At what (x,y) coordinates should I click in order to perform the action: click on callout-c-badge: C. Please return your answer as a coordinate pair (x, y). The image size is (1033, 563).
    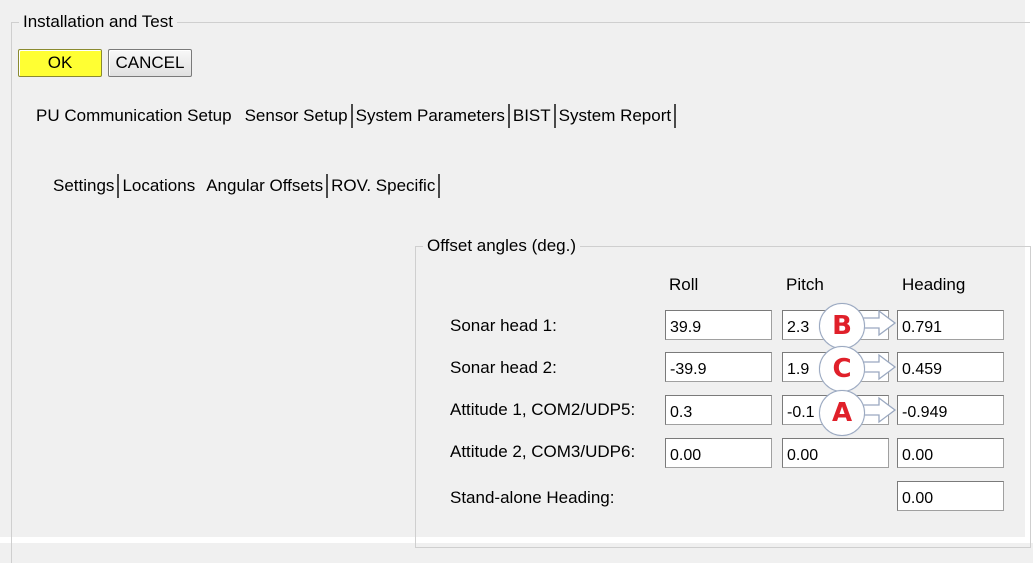
    Looking at the image, I should click on (842, 369).